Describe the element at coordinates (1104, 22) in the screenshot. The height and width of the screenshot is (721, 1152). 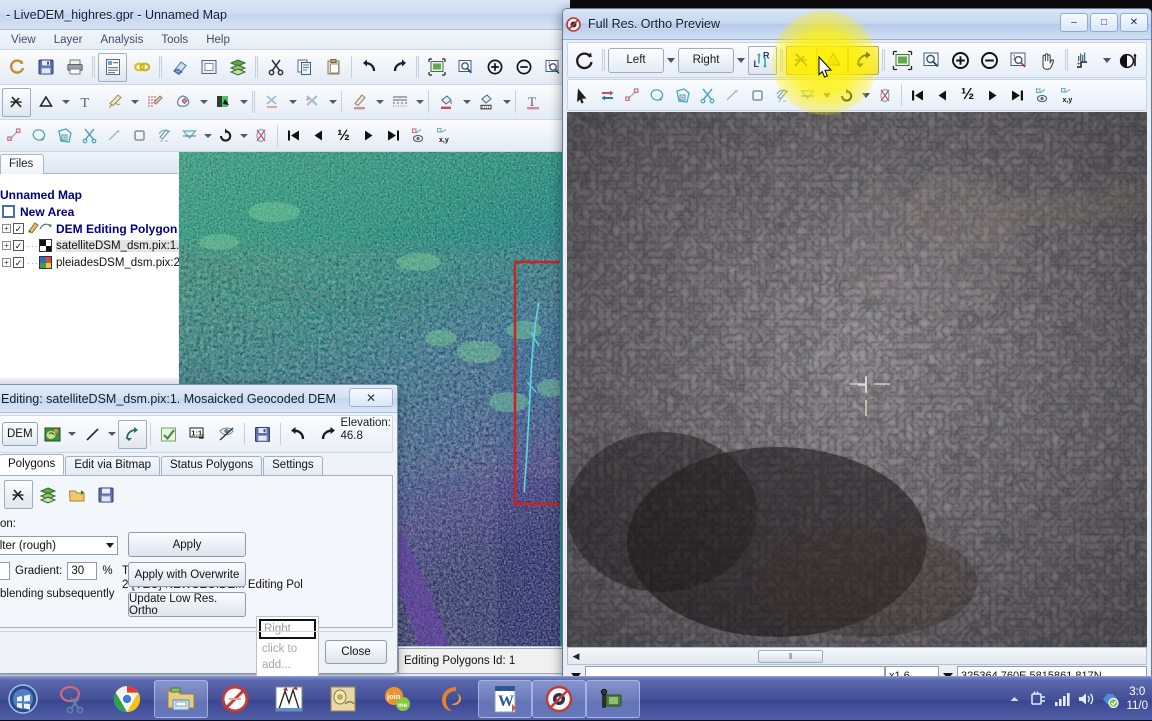
I see `maximize-button: □` at that location.